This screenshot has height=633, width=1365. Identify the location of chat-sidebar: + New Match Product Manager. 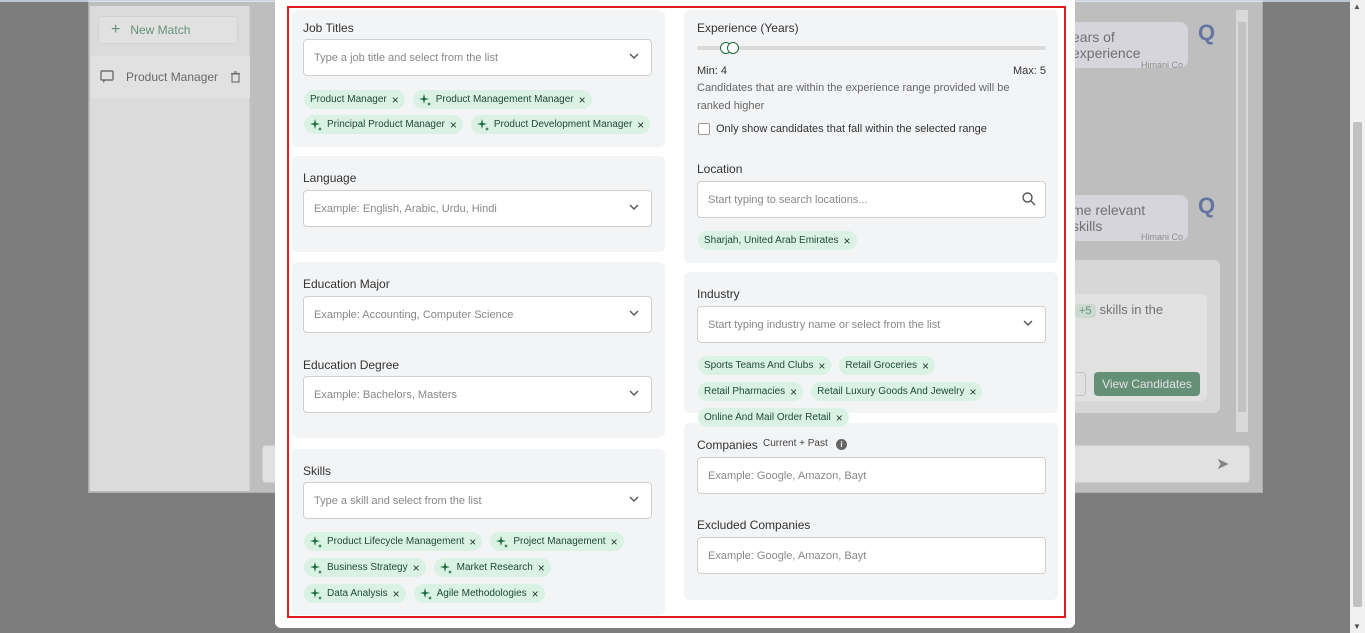
(170, 248).